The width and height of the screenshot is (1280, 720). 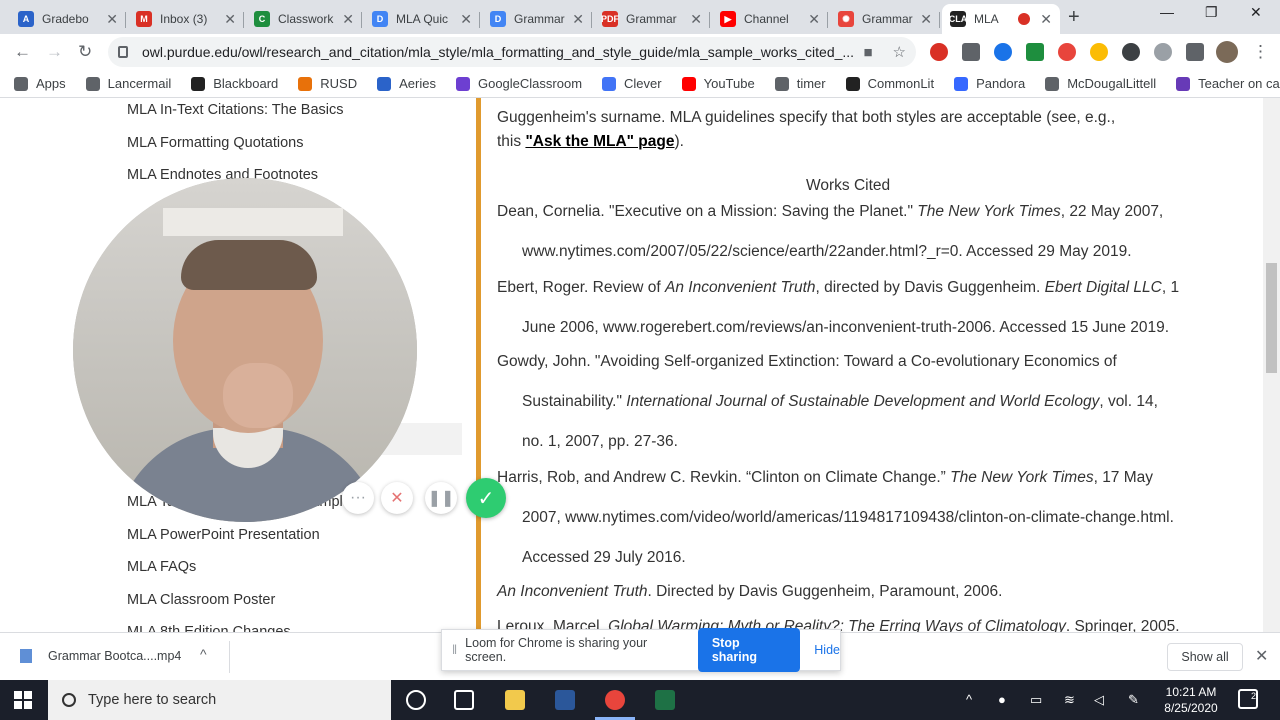 What do you see at coordinates (867, 52) in the screenshot?
I see `camera-icon: ■` at bounding box center [867, 52].